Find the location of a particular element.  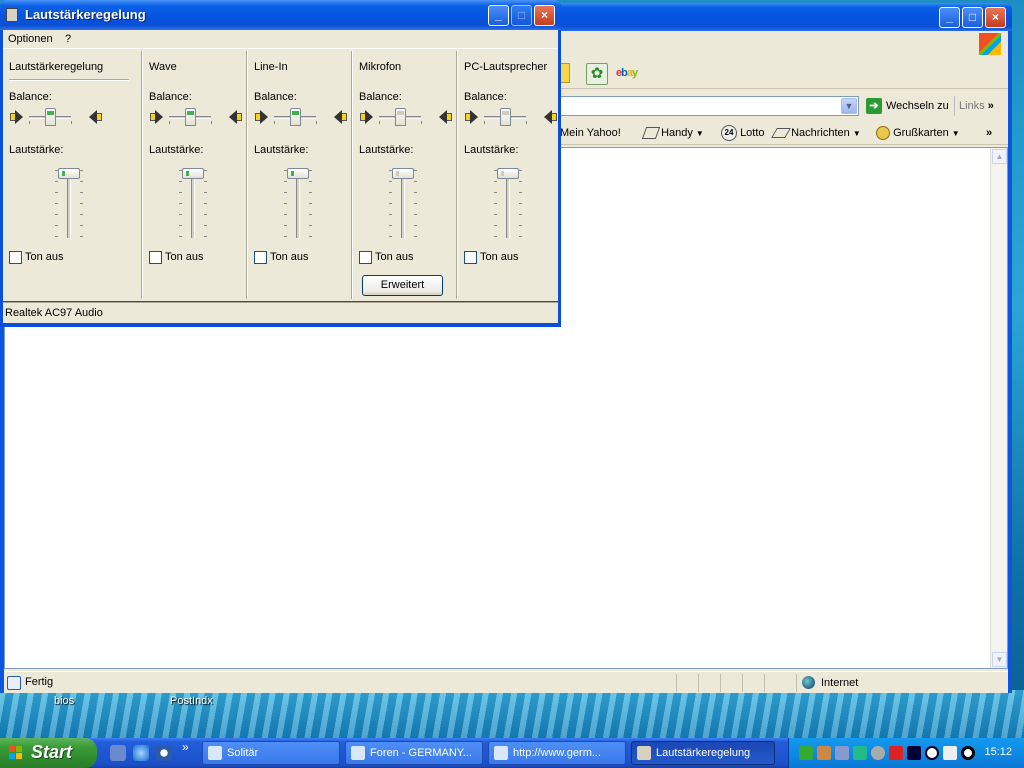

vertical-scrollbar: ▲ ▼ is located at coordinates (998, 408).